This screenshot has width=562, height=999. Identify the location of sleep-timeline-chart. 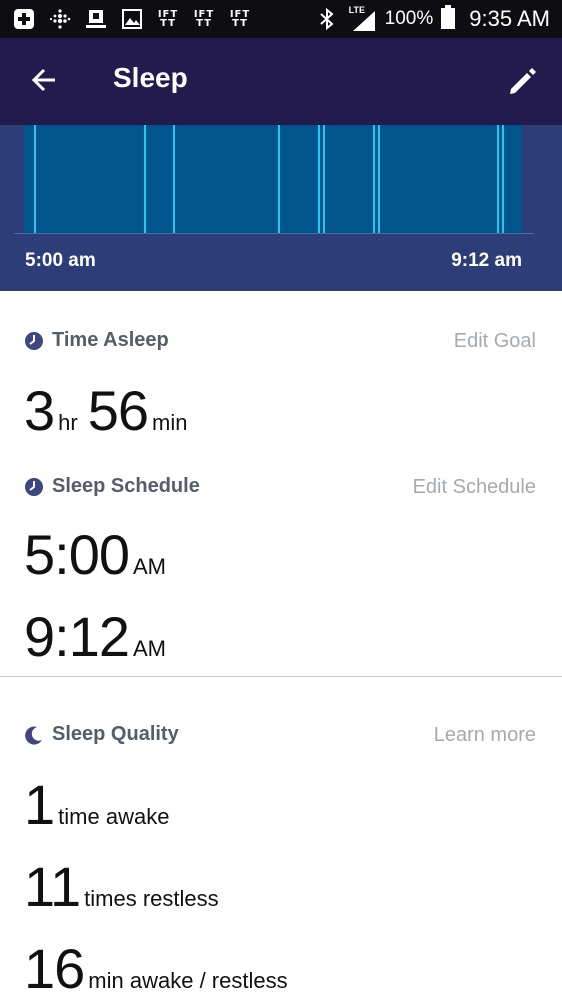
(273, 179).